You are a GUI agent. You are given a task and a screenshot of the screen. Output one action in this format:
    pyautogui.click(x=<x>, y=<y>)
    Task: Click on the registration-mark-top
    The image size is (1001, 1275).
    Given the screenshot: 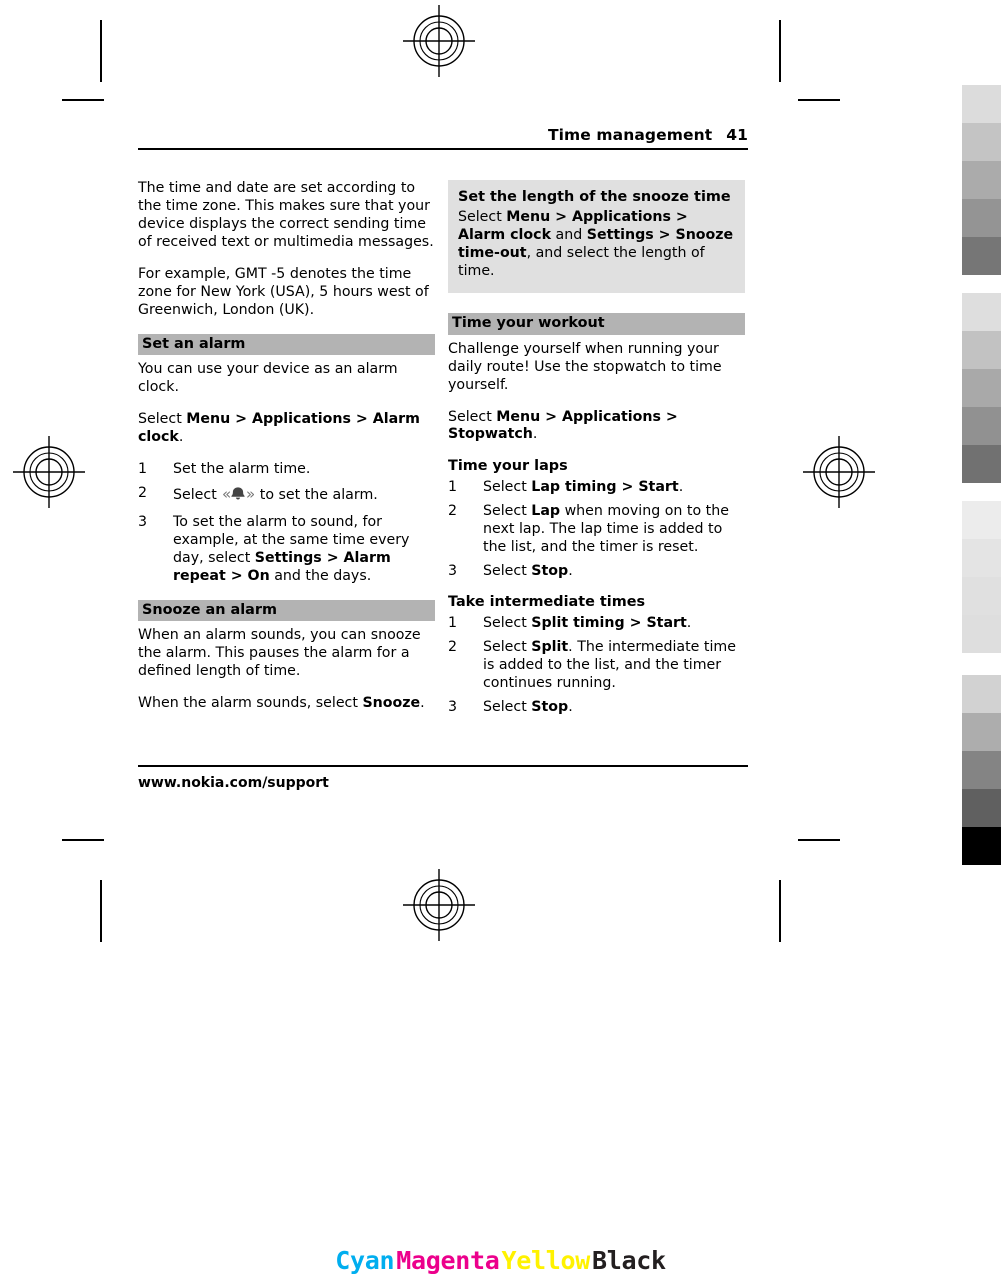 What is the action you would take?
    pyautogui.click(x=439, y=41)
    